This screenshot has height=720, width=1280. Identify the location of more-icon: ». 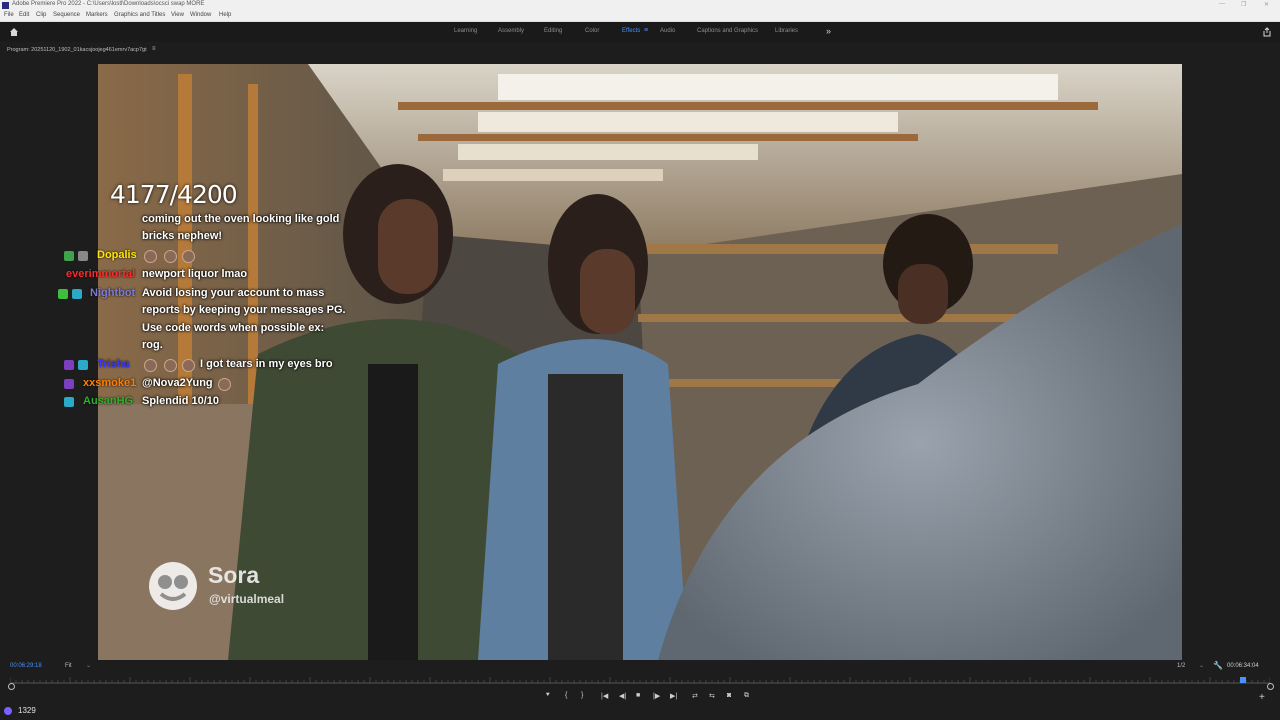
(828, 31).